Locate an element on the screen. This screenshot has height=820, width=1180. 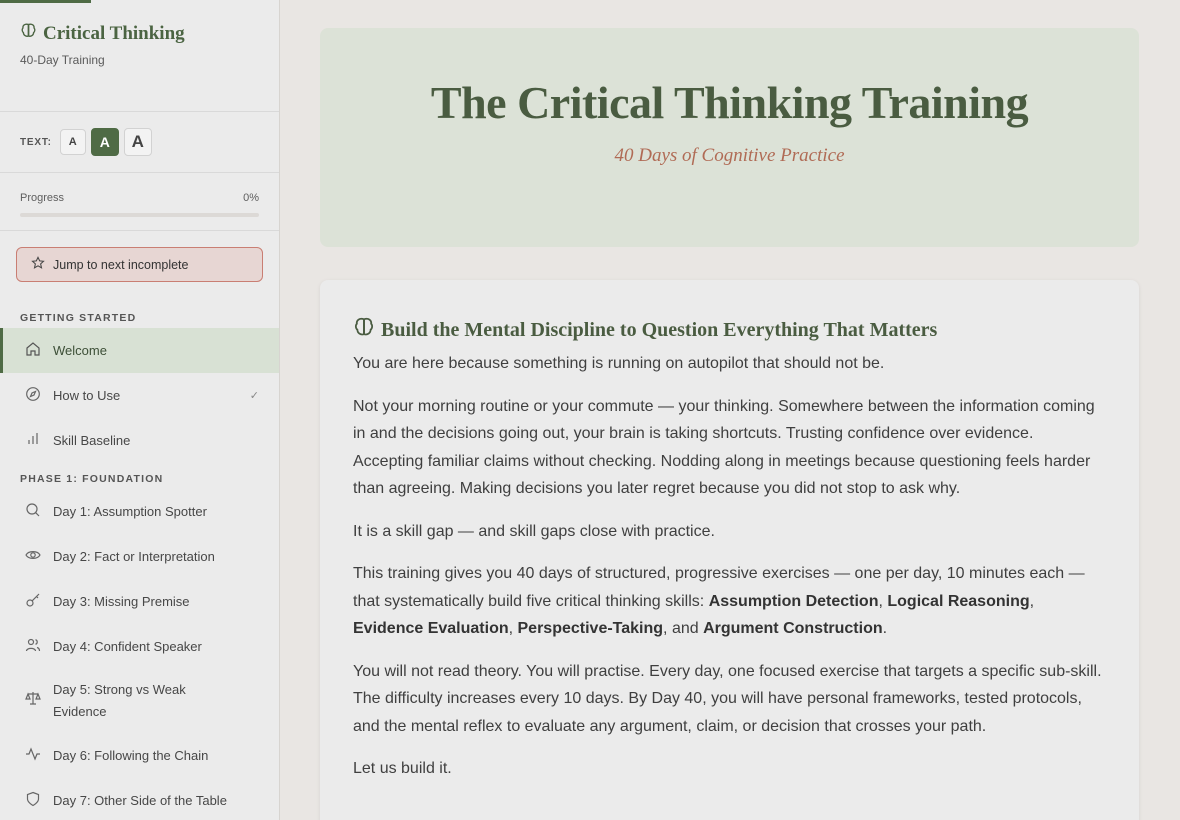
skill-evidence-evaluation: Evidence Evaluation is located at coordinates (431, 628).